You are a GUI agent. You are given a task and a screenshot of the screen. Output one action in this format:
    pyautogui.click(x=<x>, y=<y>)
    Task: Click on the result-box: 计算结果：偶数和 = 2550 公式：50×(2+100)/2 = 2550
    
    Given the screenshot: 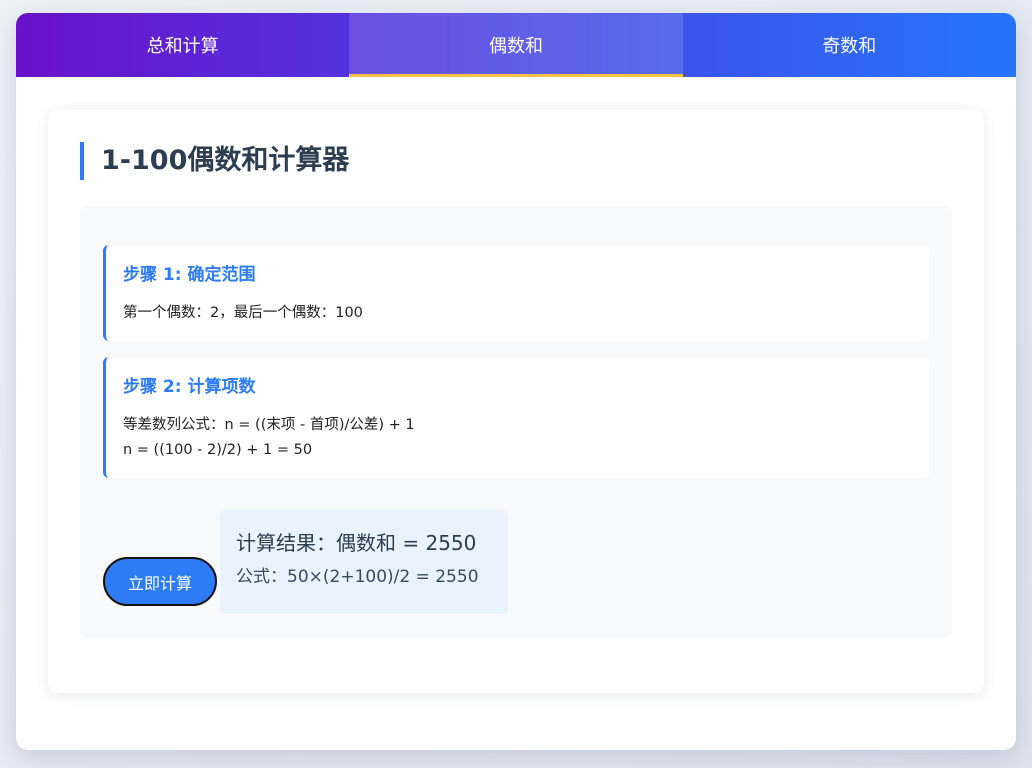 What is the action you would take?
    pyautogui.click(x=364, y=562)
    